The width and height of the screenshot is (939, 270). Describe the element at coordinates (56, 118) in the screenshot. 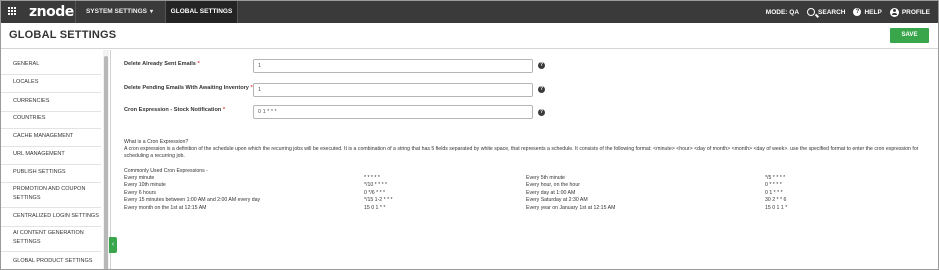

I see `sidebar-item-countries: COUNTRIES` at that location.